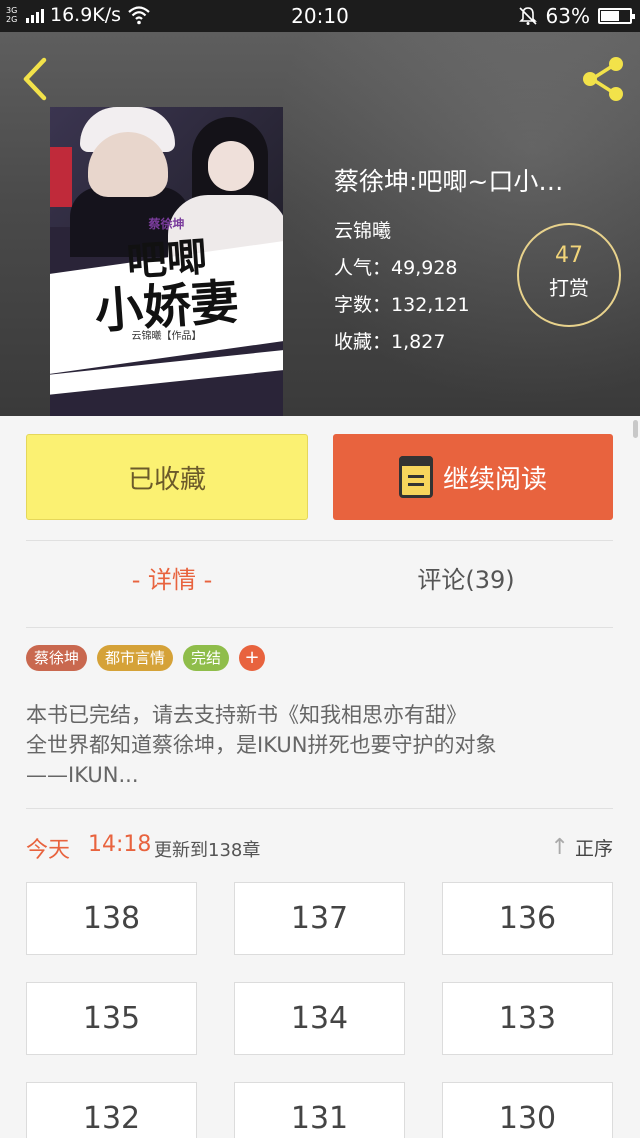  Describe the element at coordinates (569, 255) in the screenshot. I see `tip-count: 47` at that location.